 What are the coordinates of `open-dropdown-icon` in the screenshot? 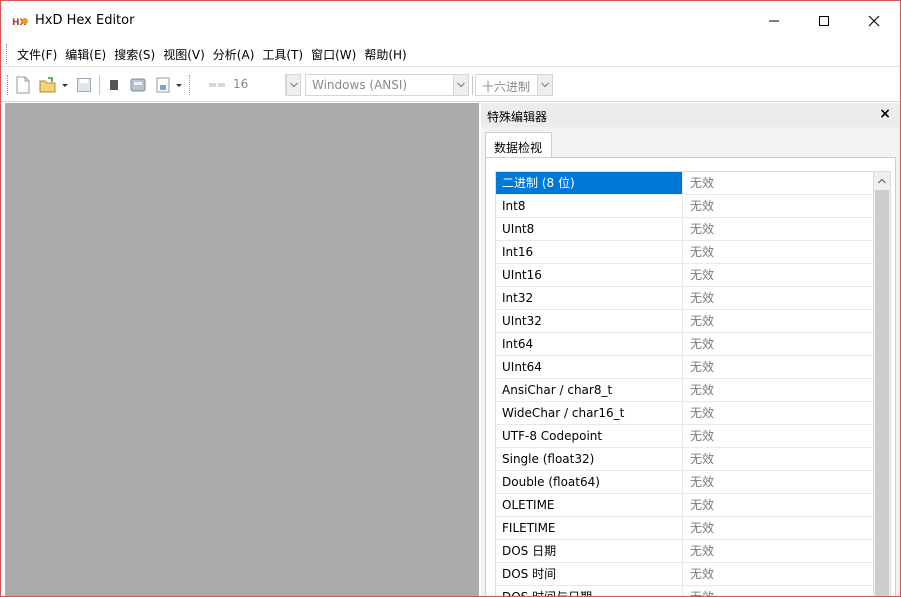 It's located at (65, 85).